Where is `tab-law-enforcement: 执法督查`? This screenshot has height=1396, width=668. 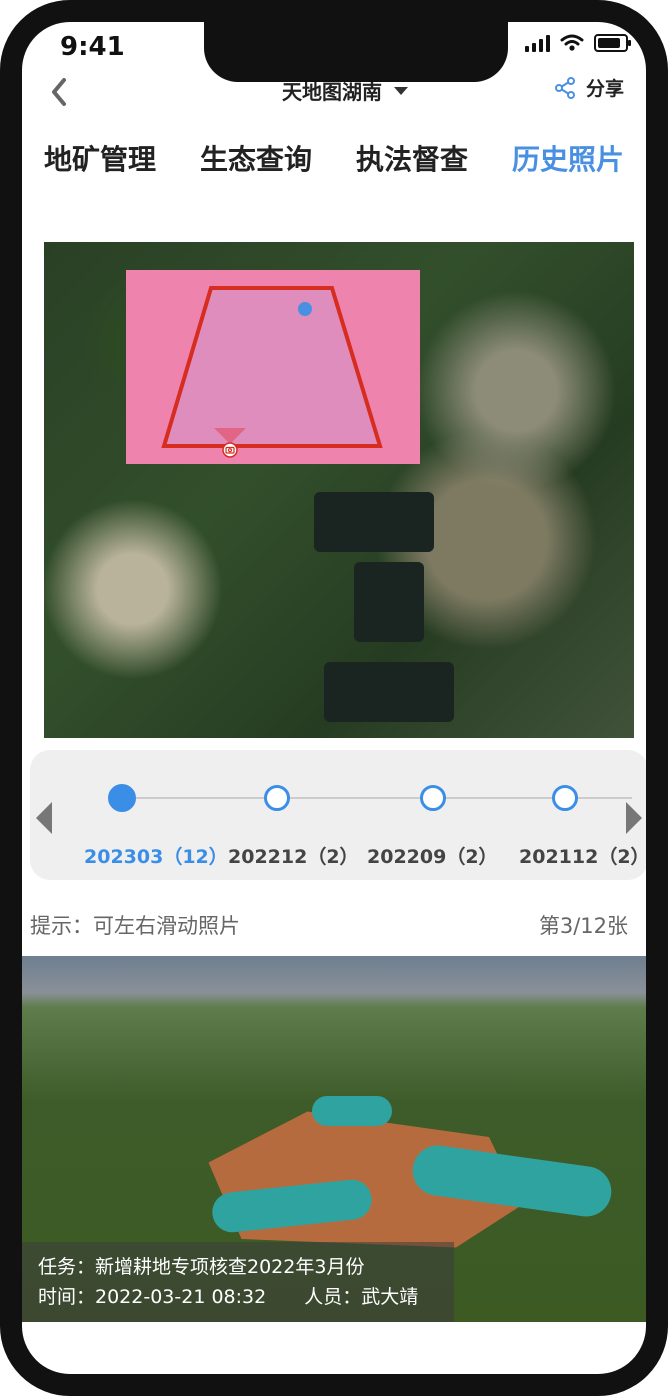 tab-law-enforcement: 执法督查 is located at coordinates (412, 158).